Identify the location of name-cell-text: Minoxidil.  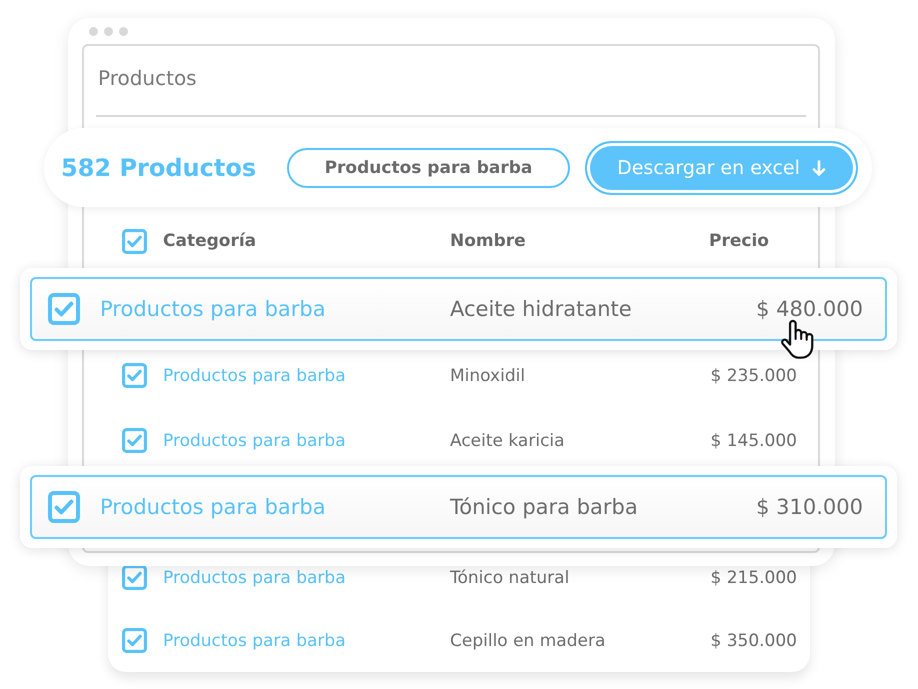
(488, 376).